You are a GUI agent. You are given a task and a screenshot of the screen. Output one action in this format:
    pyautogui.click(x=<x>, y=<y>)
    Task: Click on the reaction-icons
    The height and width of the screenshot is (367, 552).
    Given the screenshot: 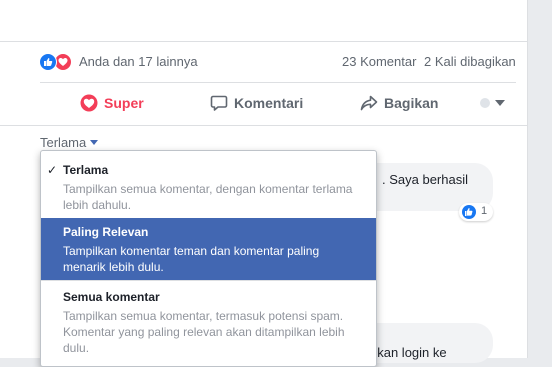 What is the action you would take?
    pyautogui.click(x=57, y=62)
    